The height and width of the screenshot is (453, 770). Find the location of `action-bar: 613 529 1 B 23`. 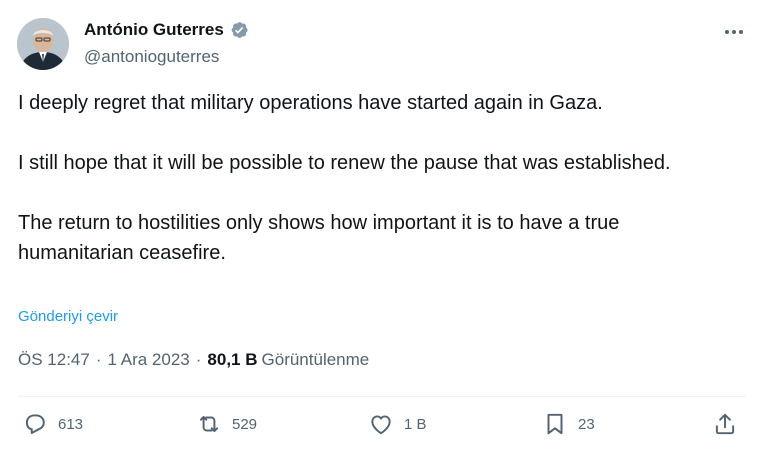

action-bar: 613 529 1 B 23 is located at coordinates (385, 427).